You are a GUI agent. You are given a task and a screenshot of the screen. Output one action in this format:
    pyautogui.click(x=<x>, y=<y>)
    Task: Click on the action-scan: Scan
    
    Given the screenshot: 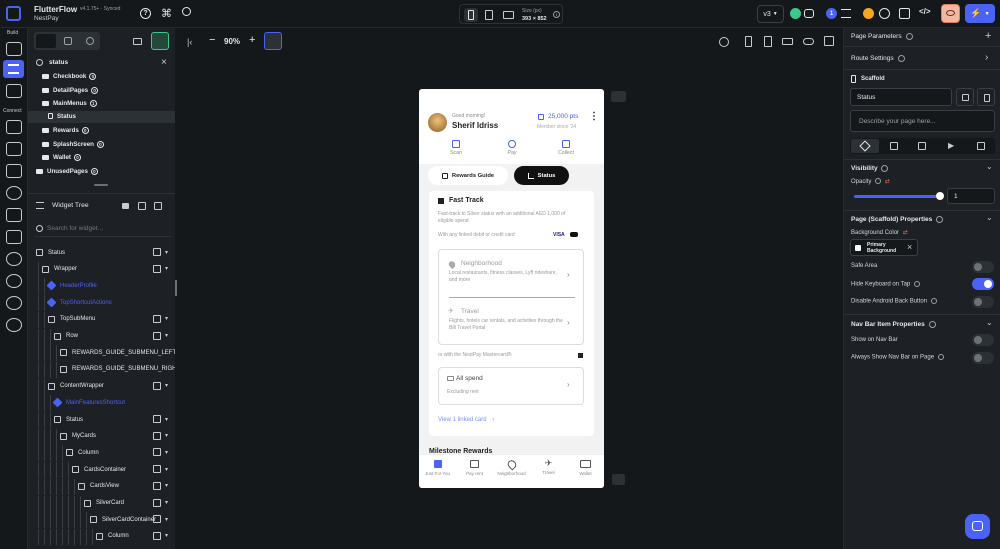 What is the action you would take?
    pyautogui.click(x=456, y=148)
    